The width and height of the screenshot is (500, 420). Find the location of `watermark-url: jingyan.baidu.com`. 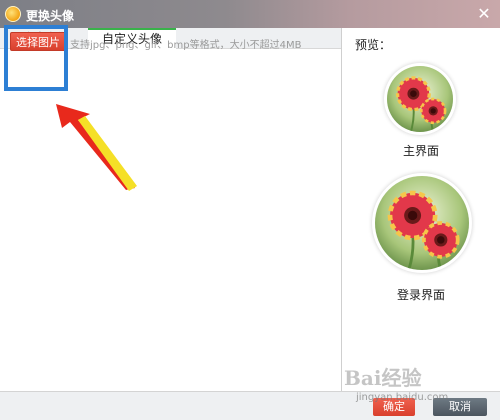

watermark-url: jingyan.baidu.com is located at coordinates (402, 397).